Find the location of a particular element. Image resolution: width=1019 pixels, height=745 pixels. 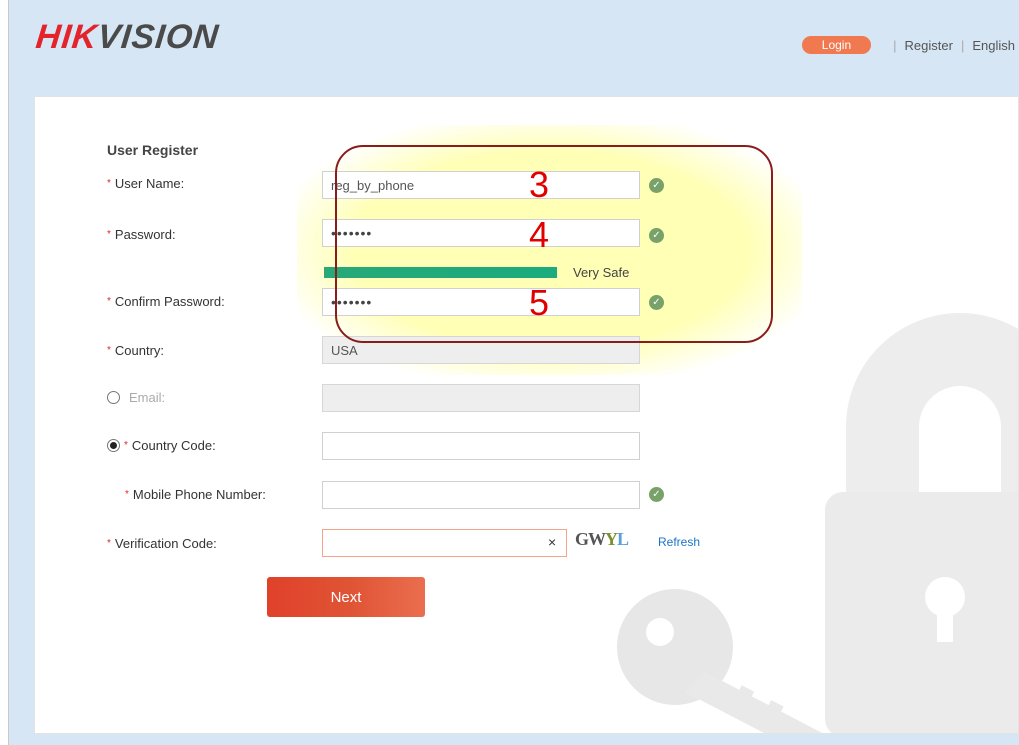

annotation-highlight-box is located at coordinates (554, 244).